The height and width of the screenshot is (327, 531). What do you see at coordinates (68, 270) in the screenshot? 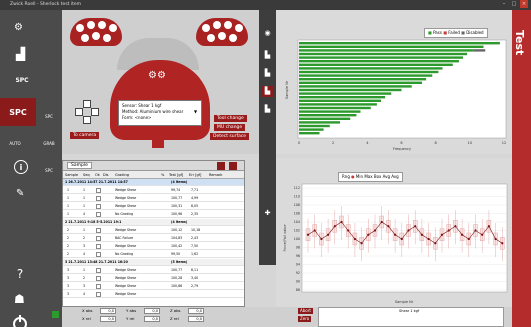
I see `cell-sample: 3` at bounding box center [68, 270].